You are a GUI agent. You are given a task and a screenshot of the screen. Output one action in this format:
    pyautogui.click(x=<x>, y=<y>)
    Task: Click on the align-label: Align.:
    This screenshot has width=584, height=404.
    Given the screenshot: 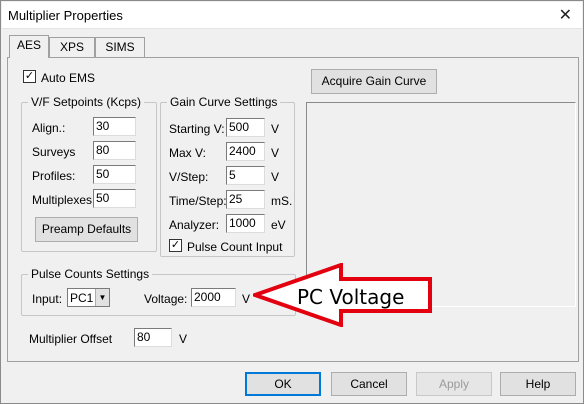 What is the action you would take?
    pyautogui.click(x=49, y=128)
    